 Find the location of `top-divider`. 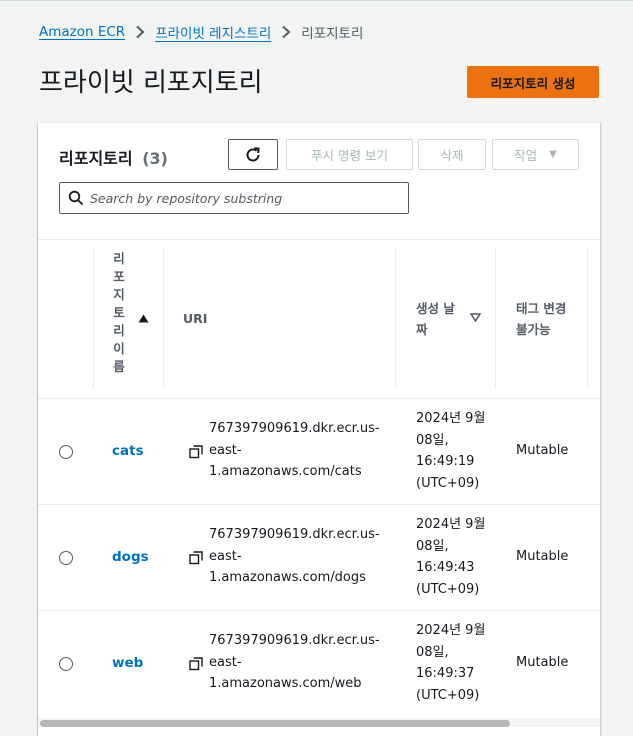

top-divider is located at coordinates (316, 0).